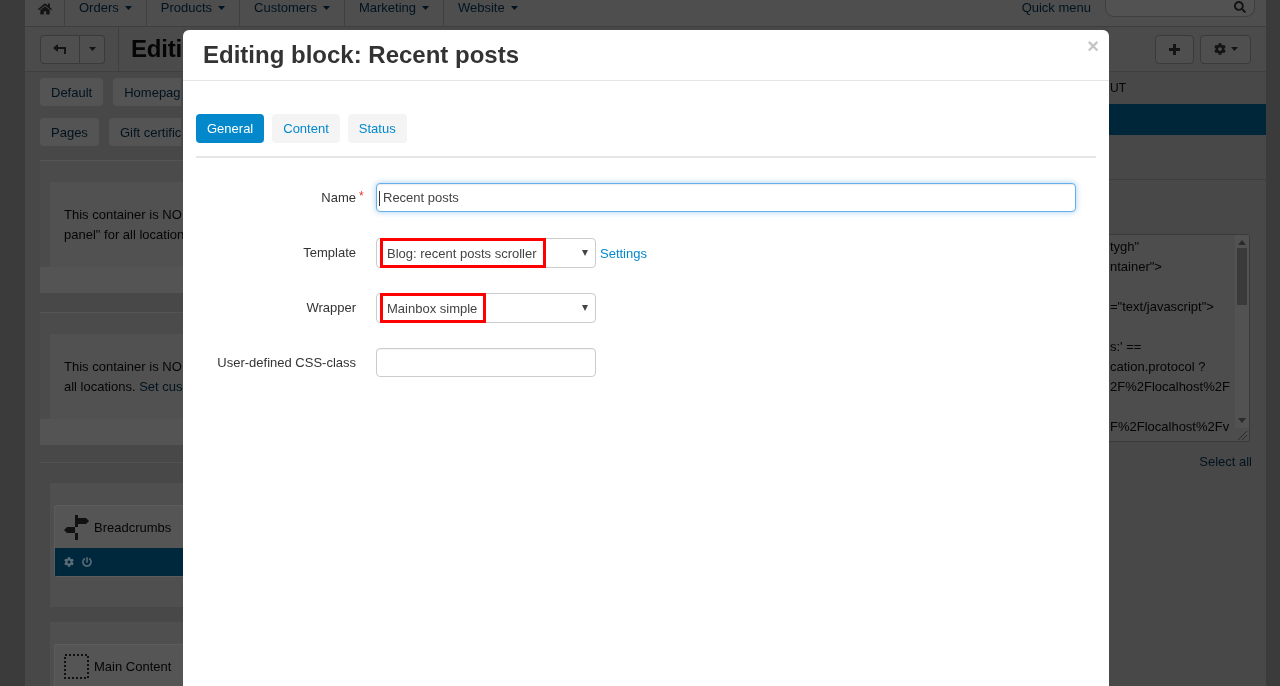  What do you see at coordinates (1241, 434) in the screenshot?
I see `resize-grip-icon` at bounding box center [1241, 434].